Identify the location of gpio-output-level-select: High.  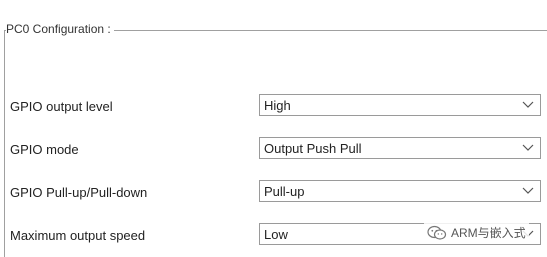
(400, 105).